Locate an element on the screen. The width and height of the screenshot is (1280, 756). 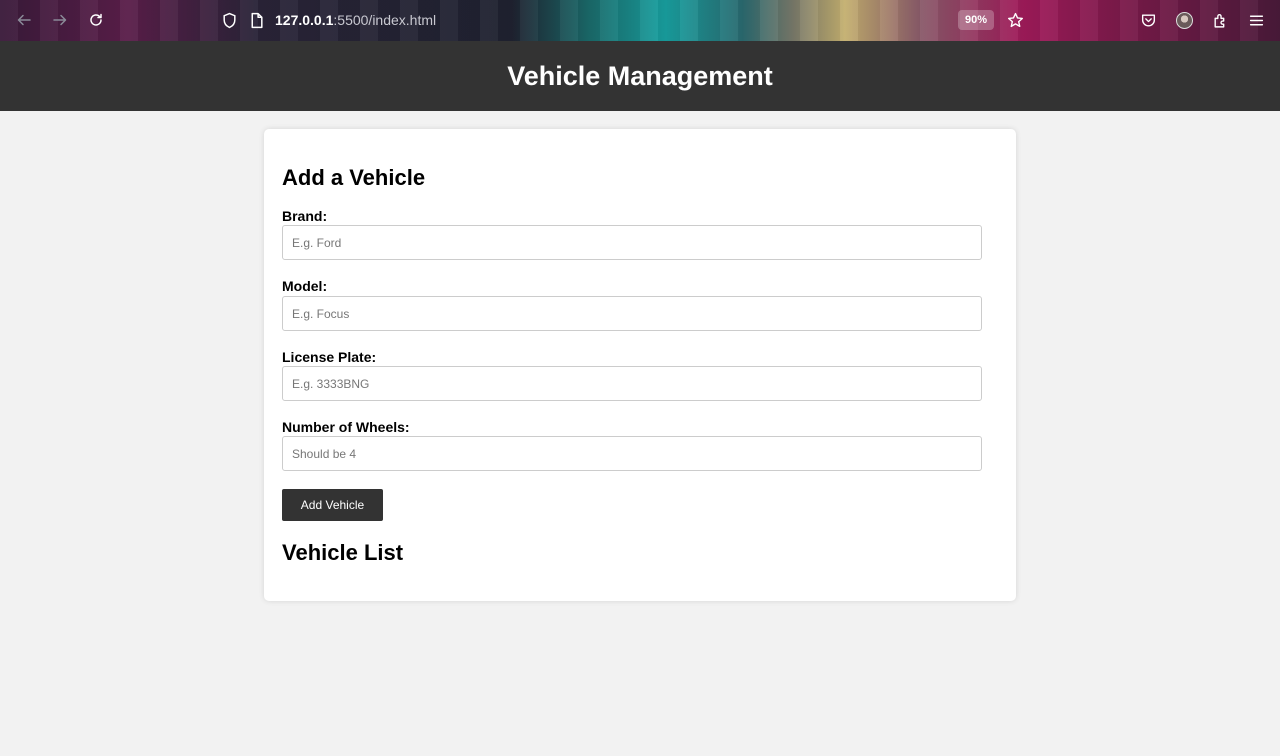
forward-arrow-icon is located at coordinates (60, 20).